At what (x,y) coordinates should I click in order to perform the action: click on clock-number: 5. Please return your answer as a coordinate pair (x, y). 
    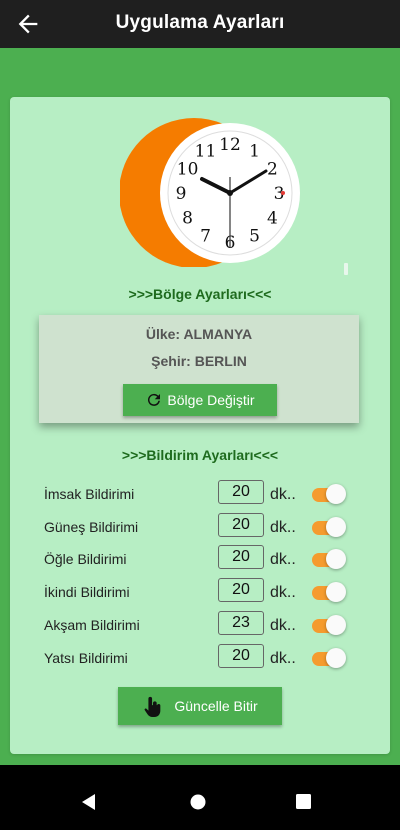
    Looking at the image, I should click on (254, 236).